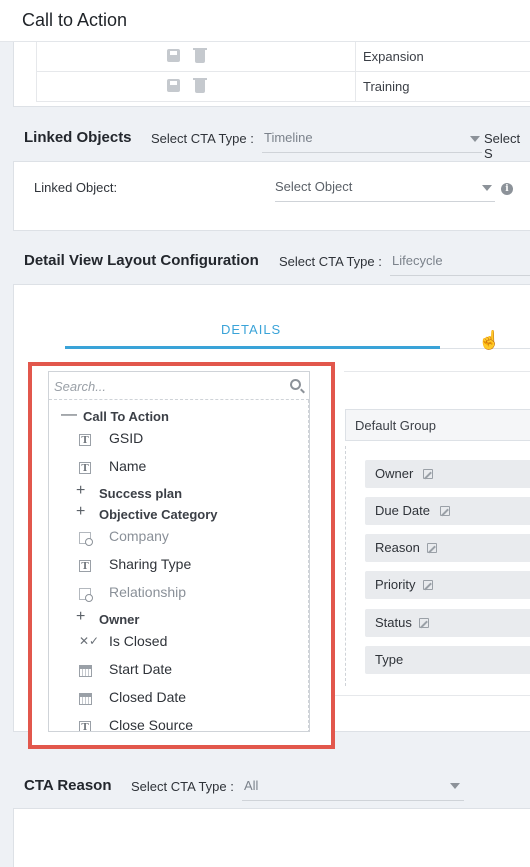 Image resolution: width=530 pixels, height=867 pixels. I want to click on list-item: Relationship, so click(147, 592).